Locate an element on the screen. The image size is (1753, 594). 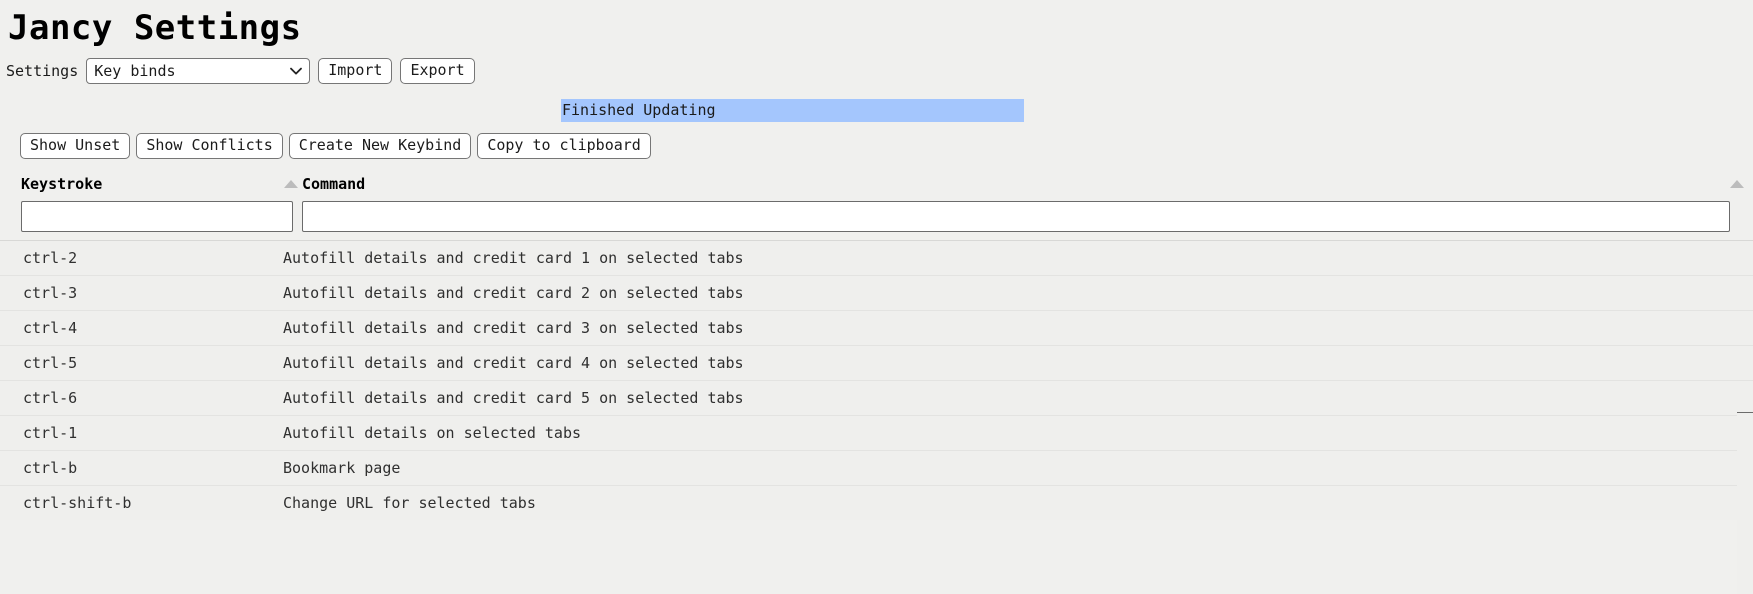
cell-keystroke: ctrl-6 is located at coordinates (50, 398).